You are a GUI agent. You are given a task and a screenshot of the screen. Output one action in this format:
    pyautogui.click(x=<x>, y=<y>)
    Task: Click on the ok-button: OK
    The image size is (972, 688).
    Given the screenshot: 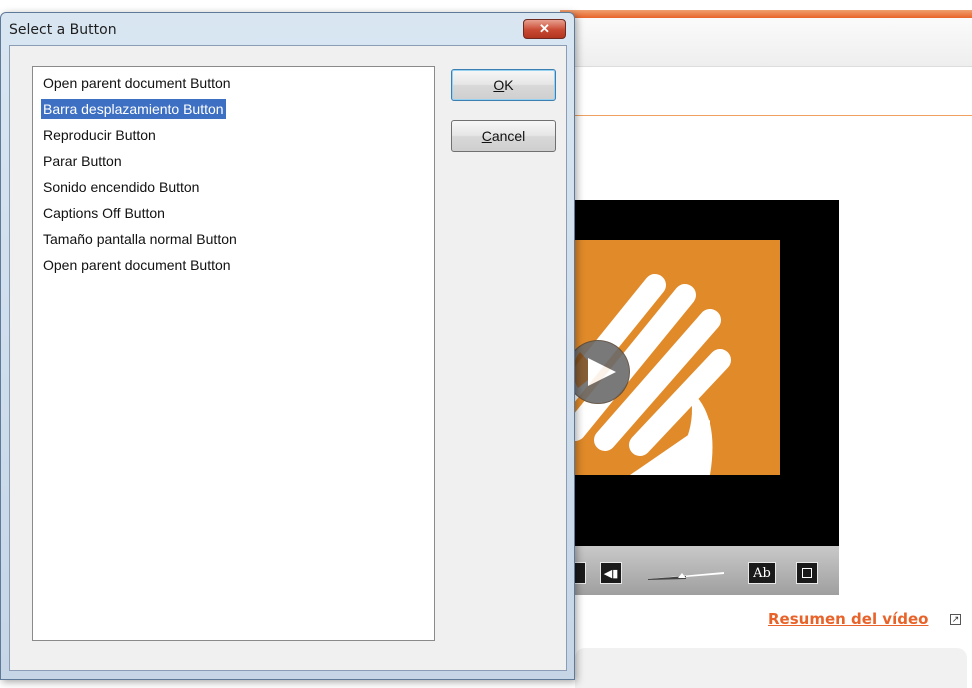 What is the action you would take?
    pyautogui.click(x=503, y=85)
    